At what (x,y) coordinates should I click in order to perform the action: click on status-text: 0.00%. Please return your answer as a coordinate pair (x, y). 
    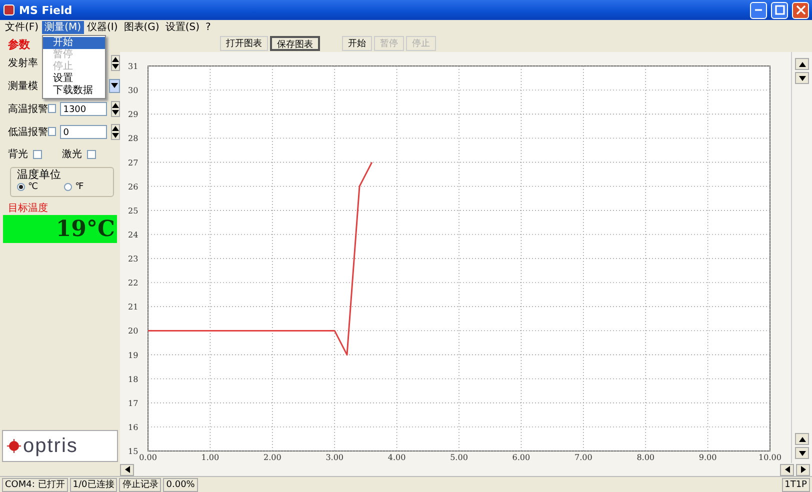
    Looking at the image, I should click on (180, 485).